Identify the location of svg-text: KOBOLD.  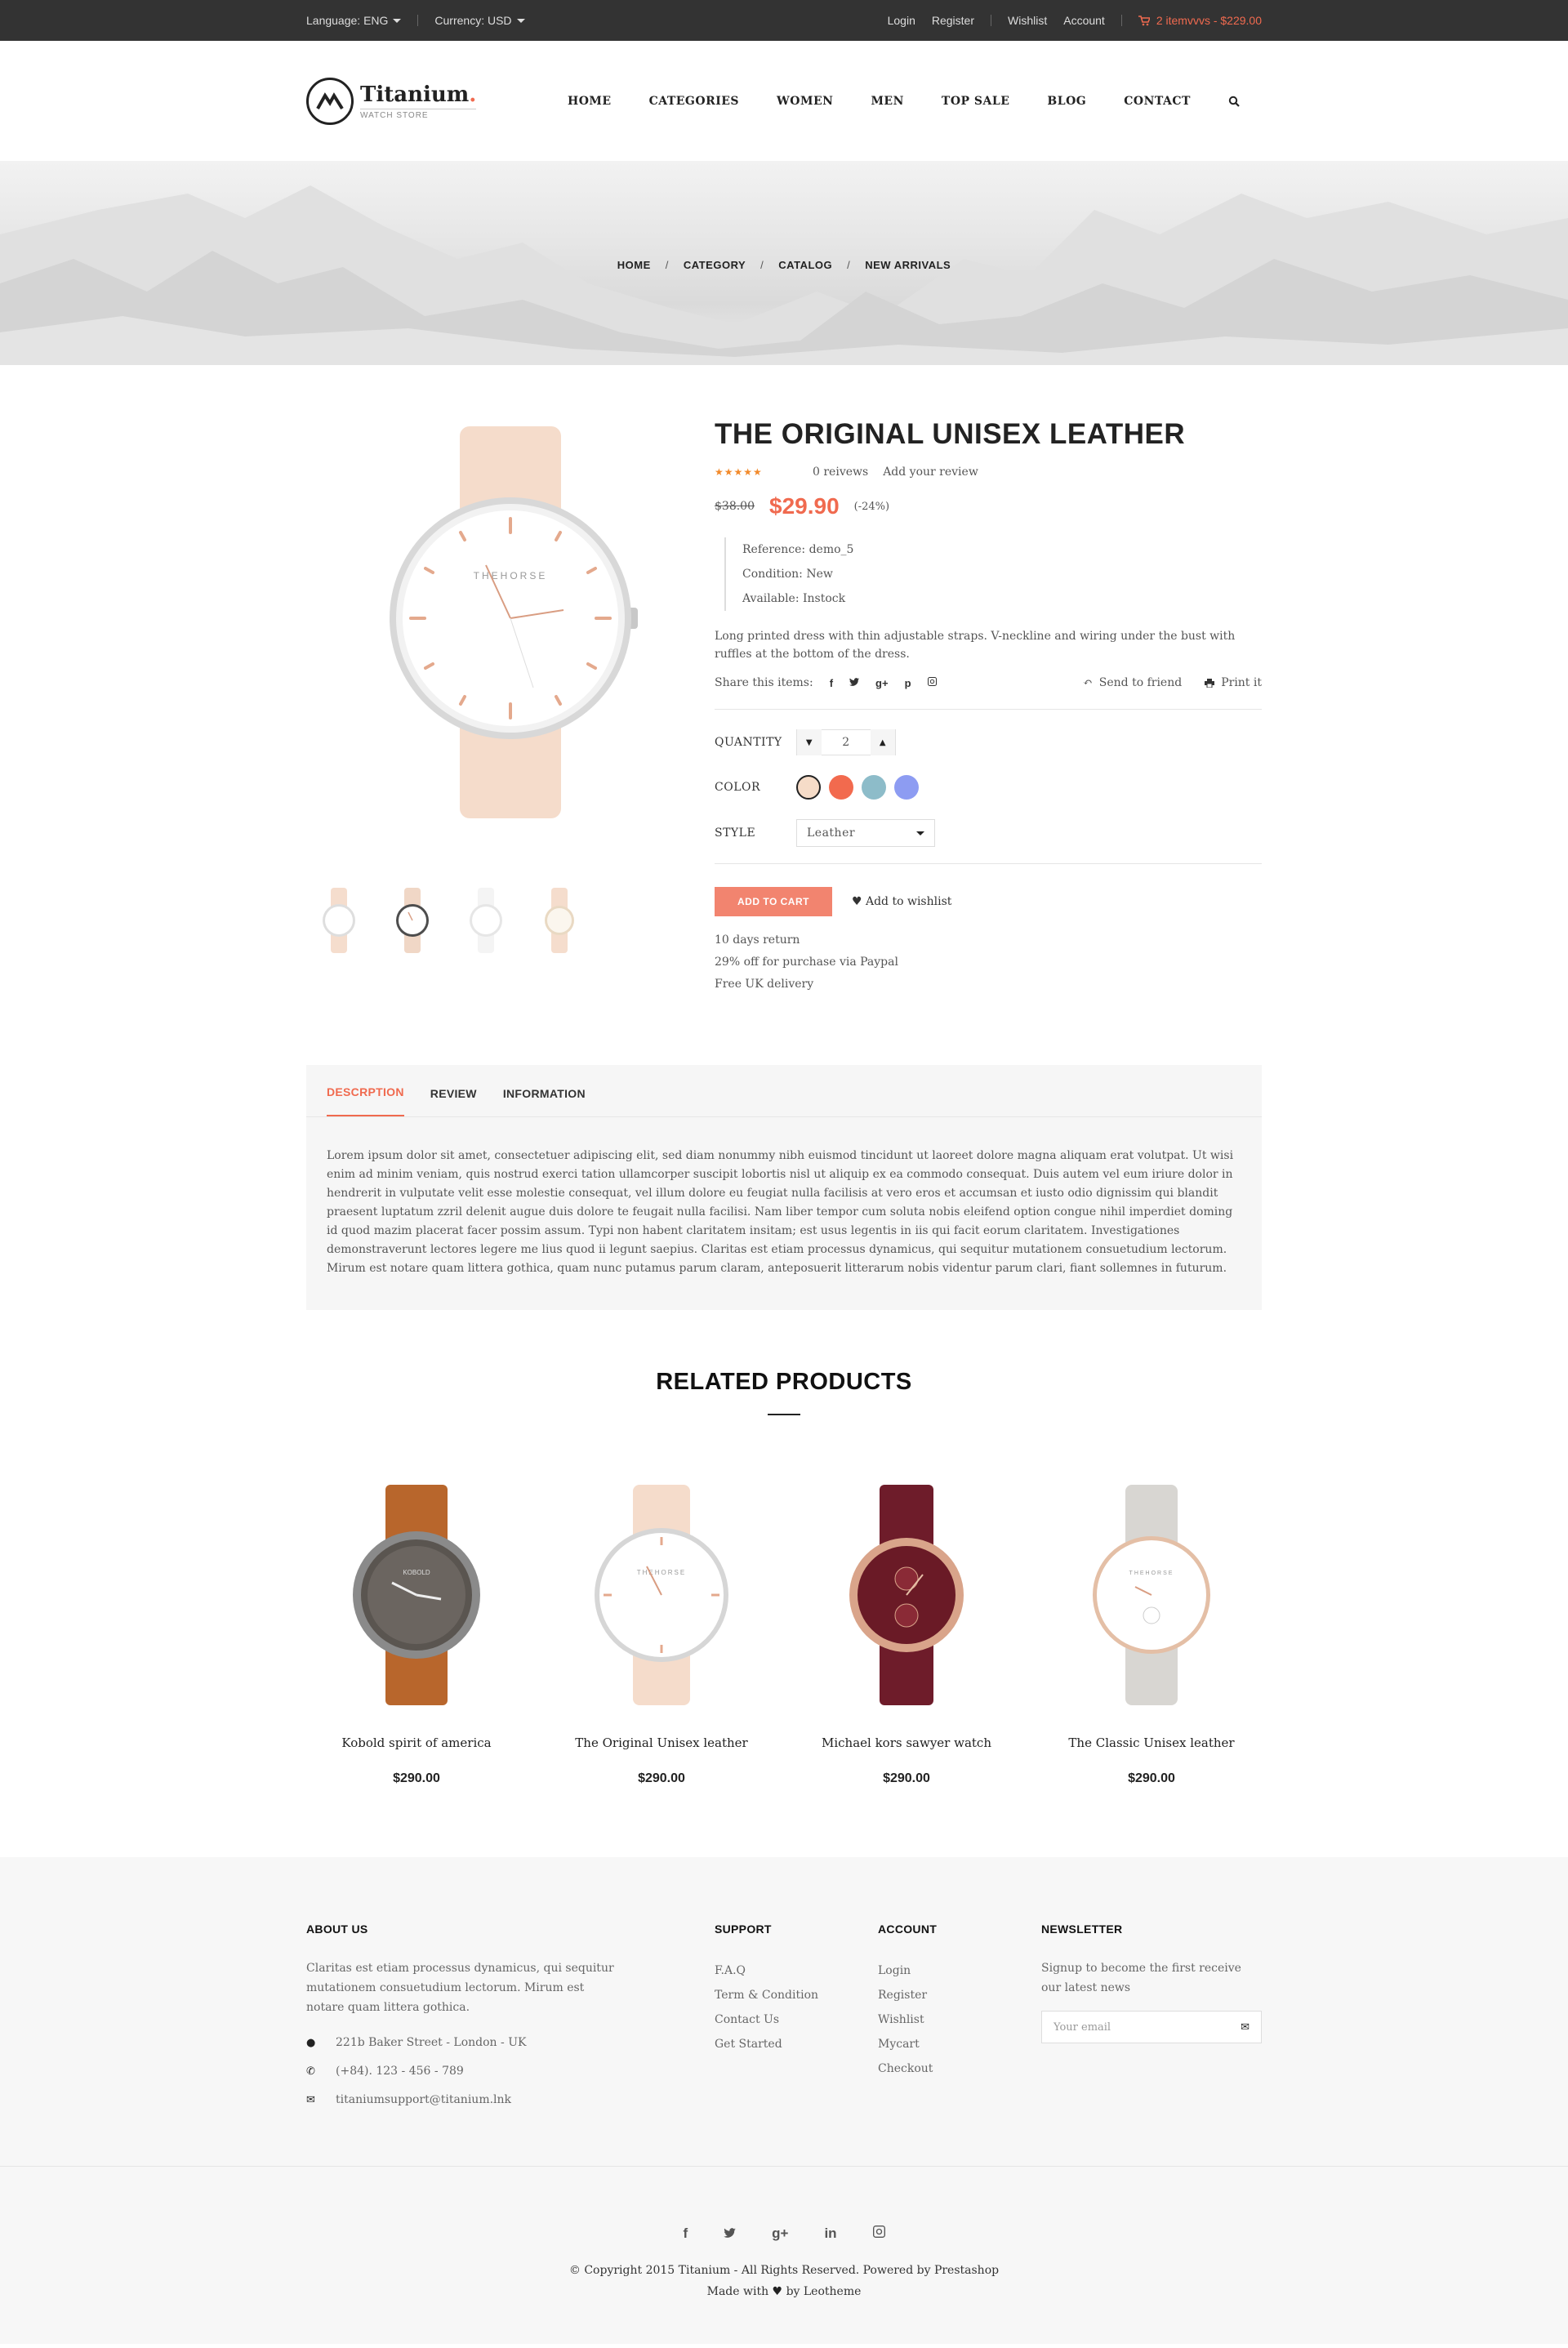
(416, 1573).